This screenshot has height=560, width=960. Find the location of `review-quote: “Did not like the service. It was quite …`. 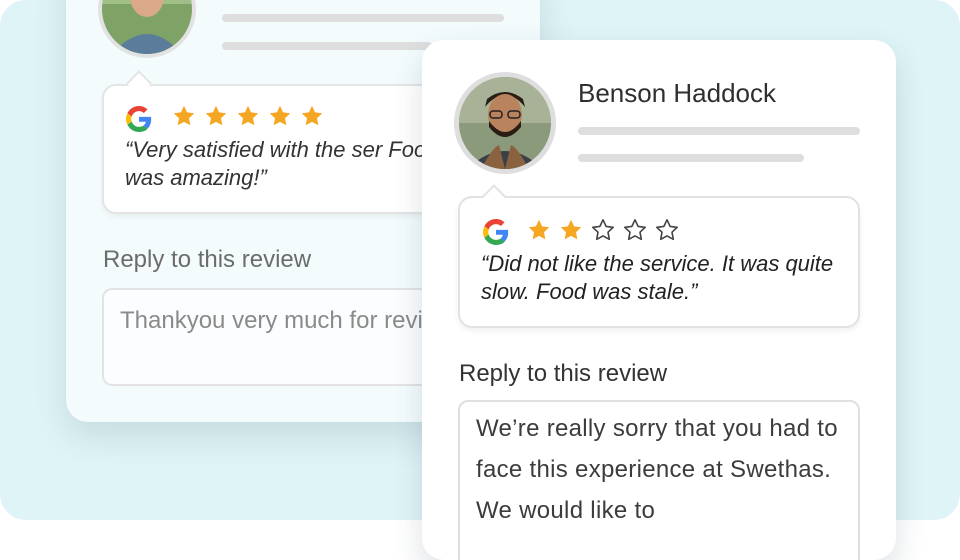

review-quote: “Did not like the service. It was quite … is located at coordinates (657, 277).